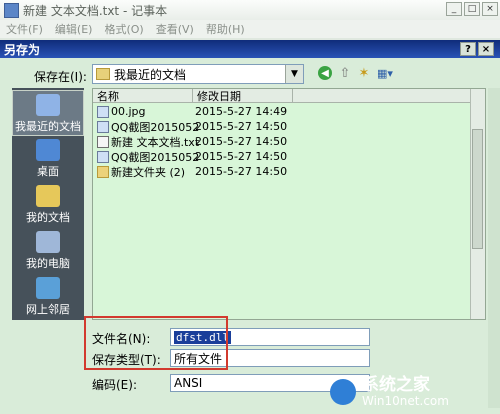 This screenshot has width=500, height=414. I want to click on encoding-label: 编码(E):, so click(114, 385).